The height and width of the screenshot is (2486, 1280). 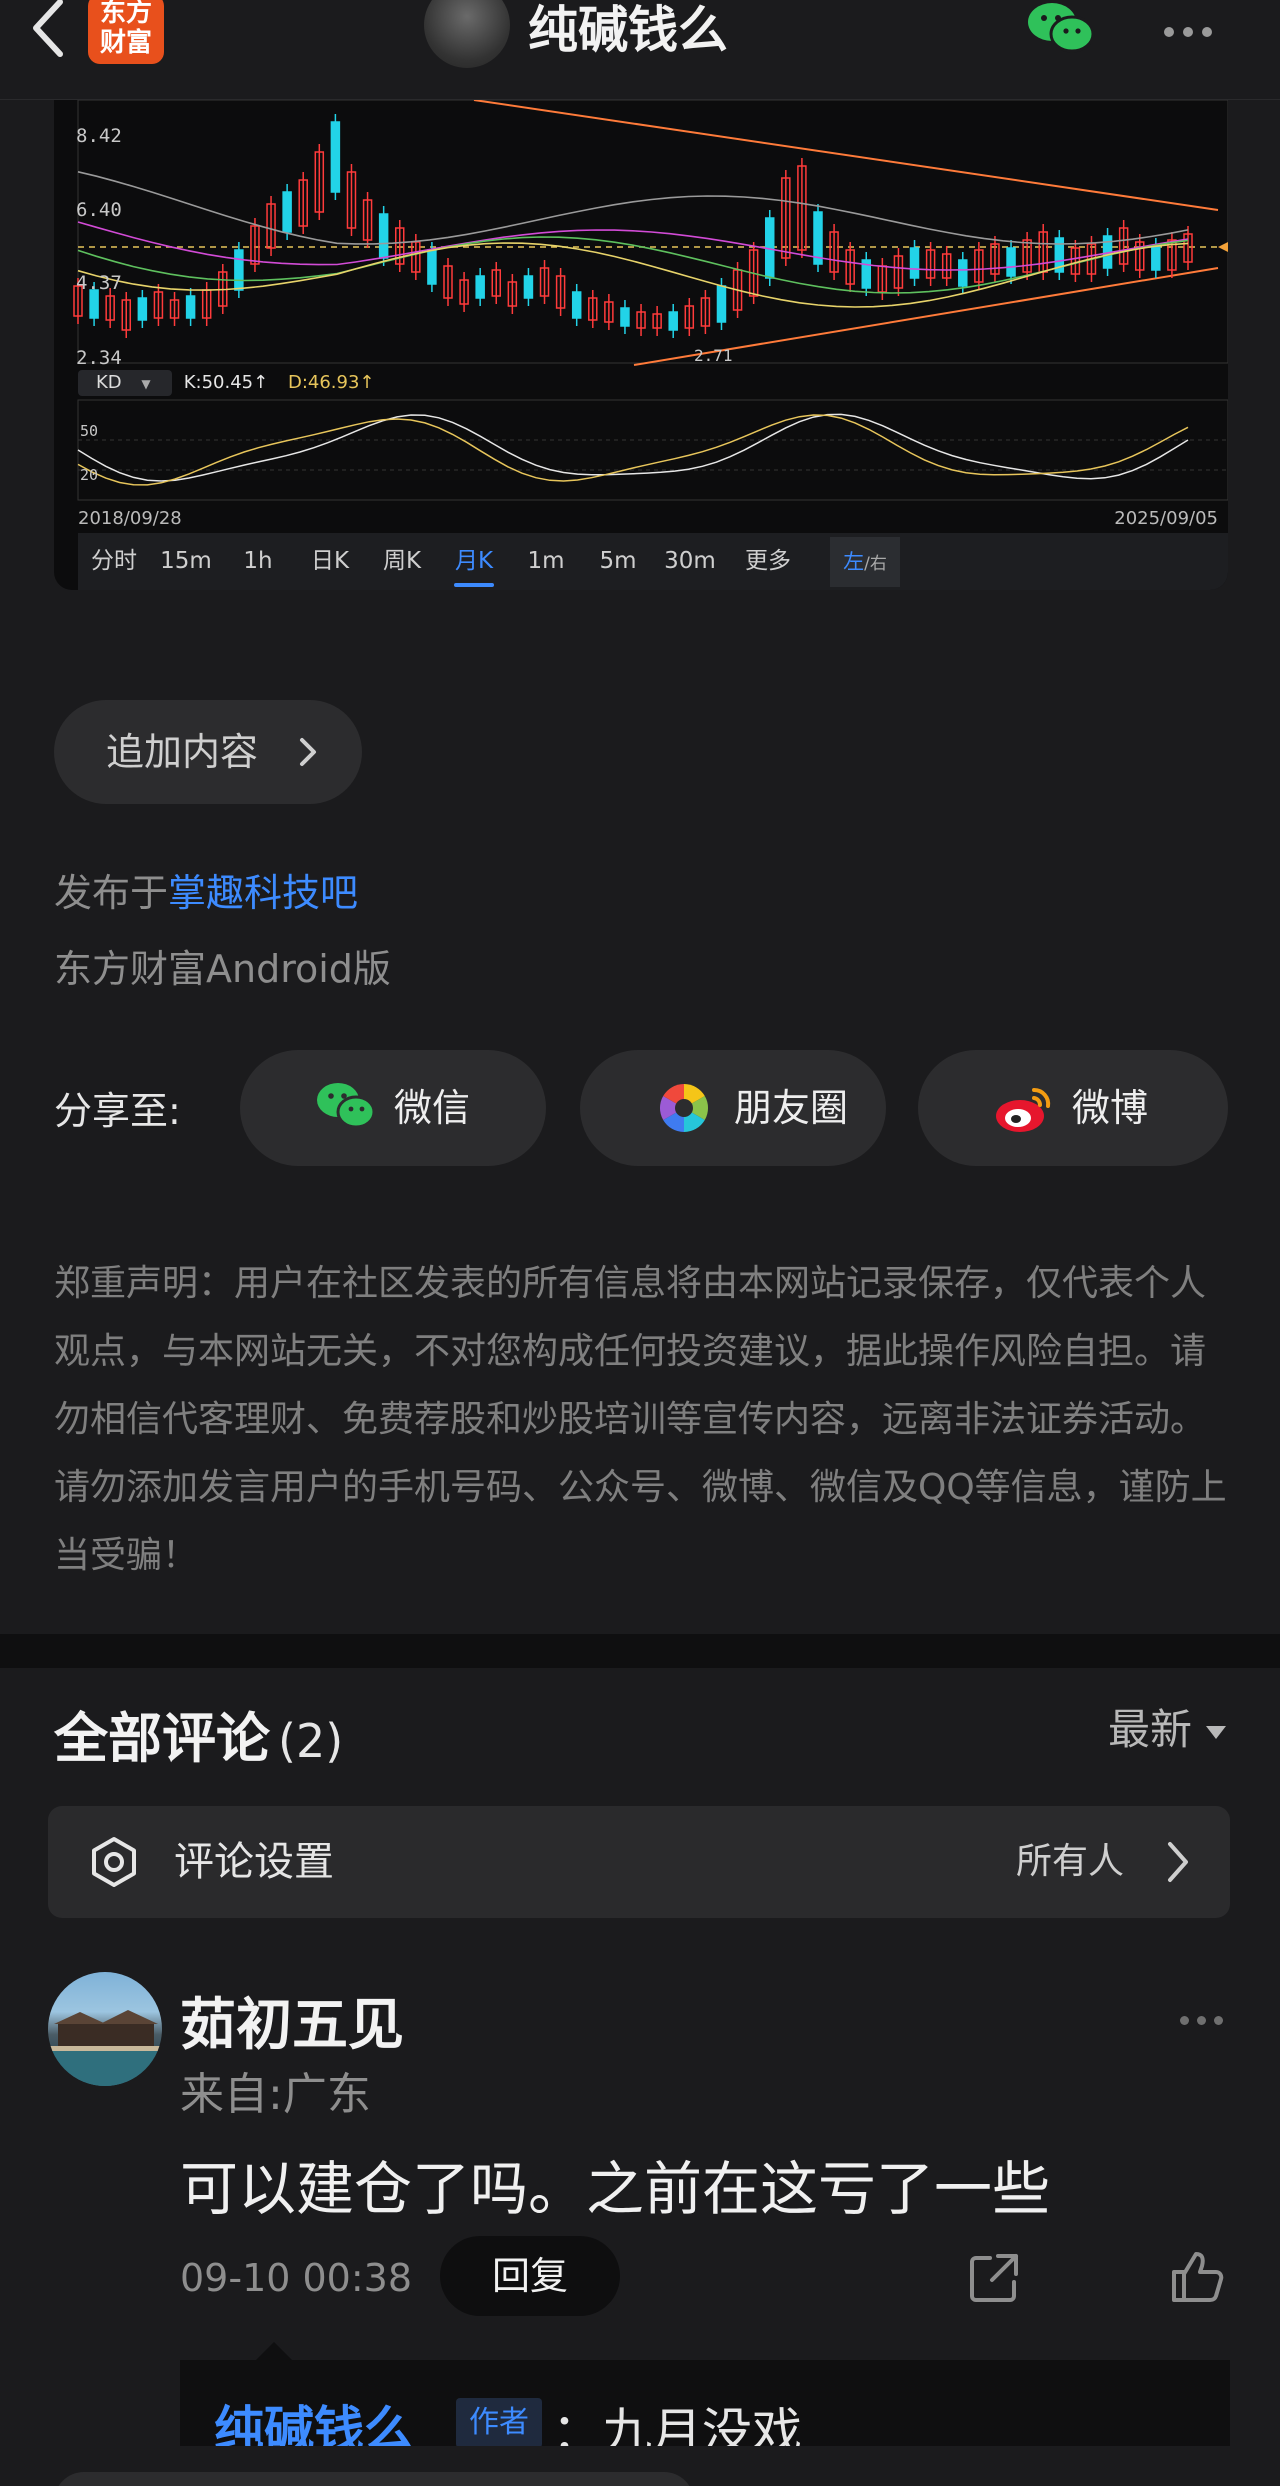 What do you see at coordinates (125, 43) in the screenshot?
I see `logo-text-2: 财富` at bounding box center [125, 43].